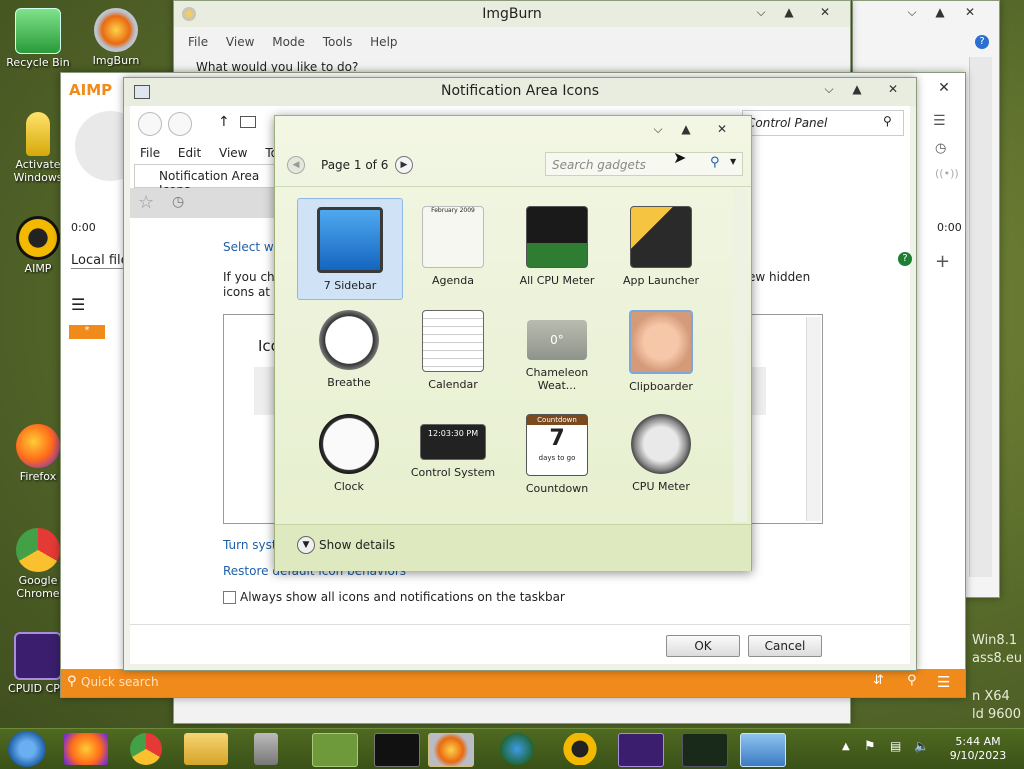 Image resolution: width=1024 pixels, height=769 pixels. What do you see at coordinates (205, 180) in the screenshot?
I see `tab-notification-area-icons: Notification Area Icons` at bounding box center [205, 180].